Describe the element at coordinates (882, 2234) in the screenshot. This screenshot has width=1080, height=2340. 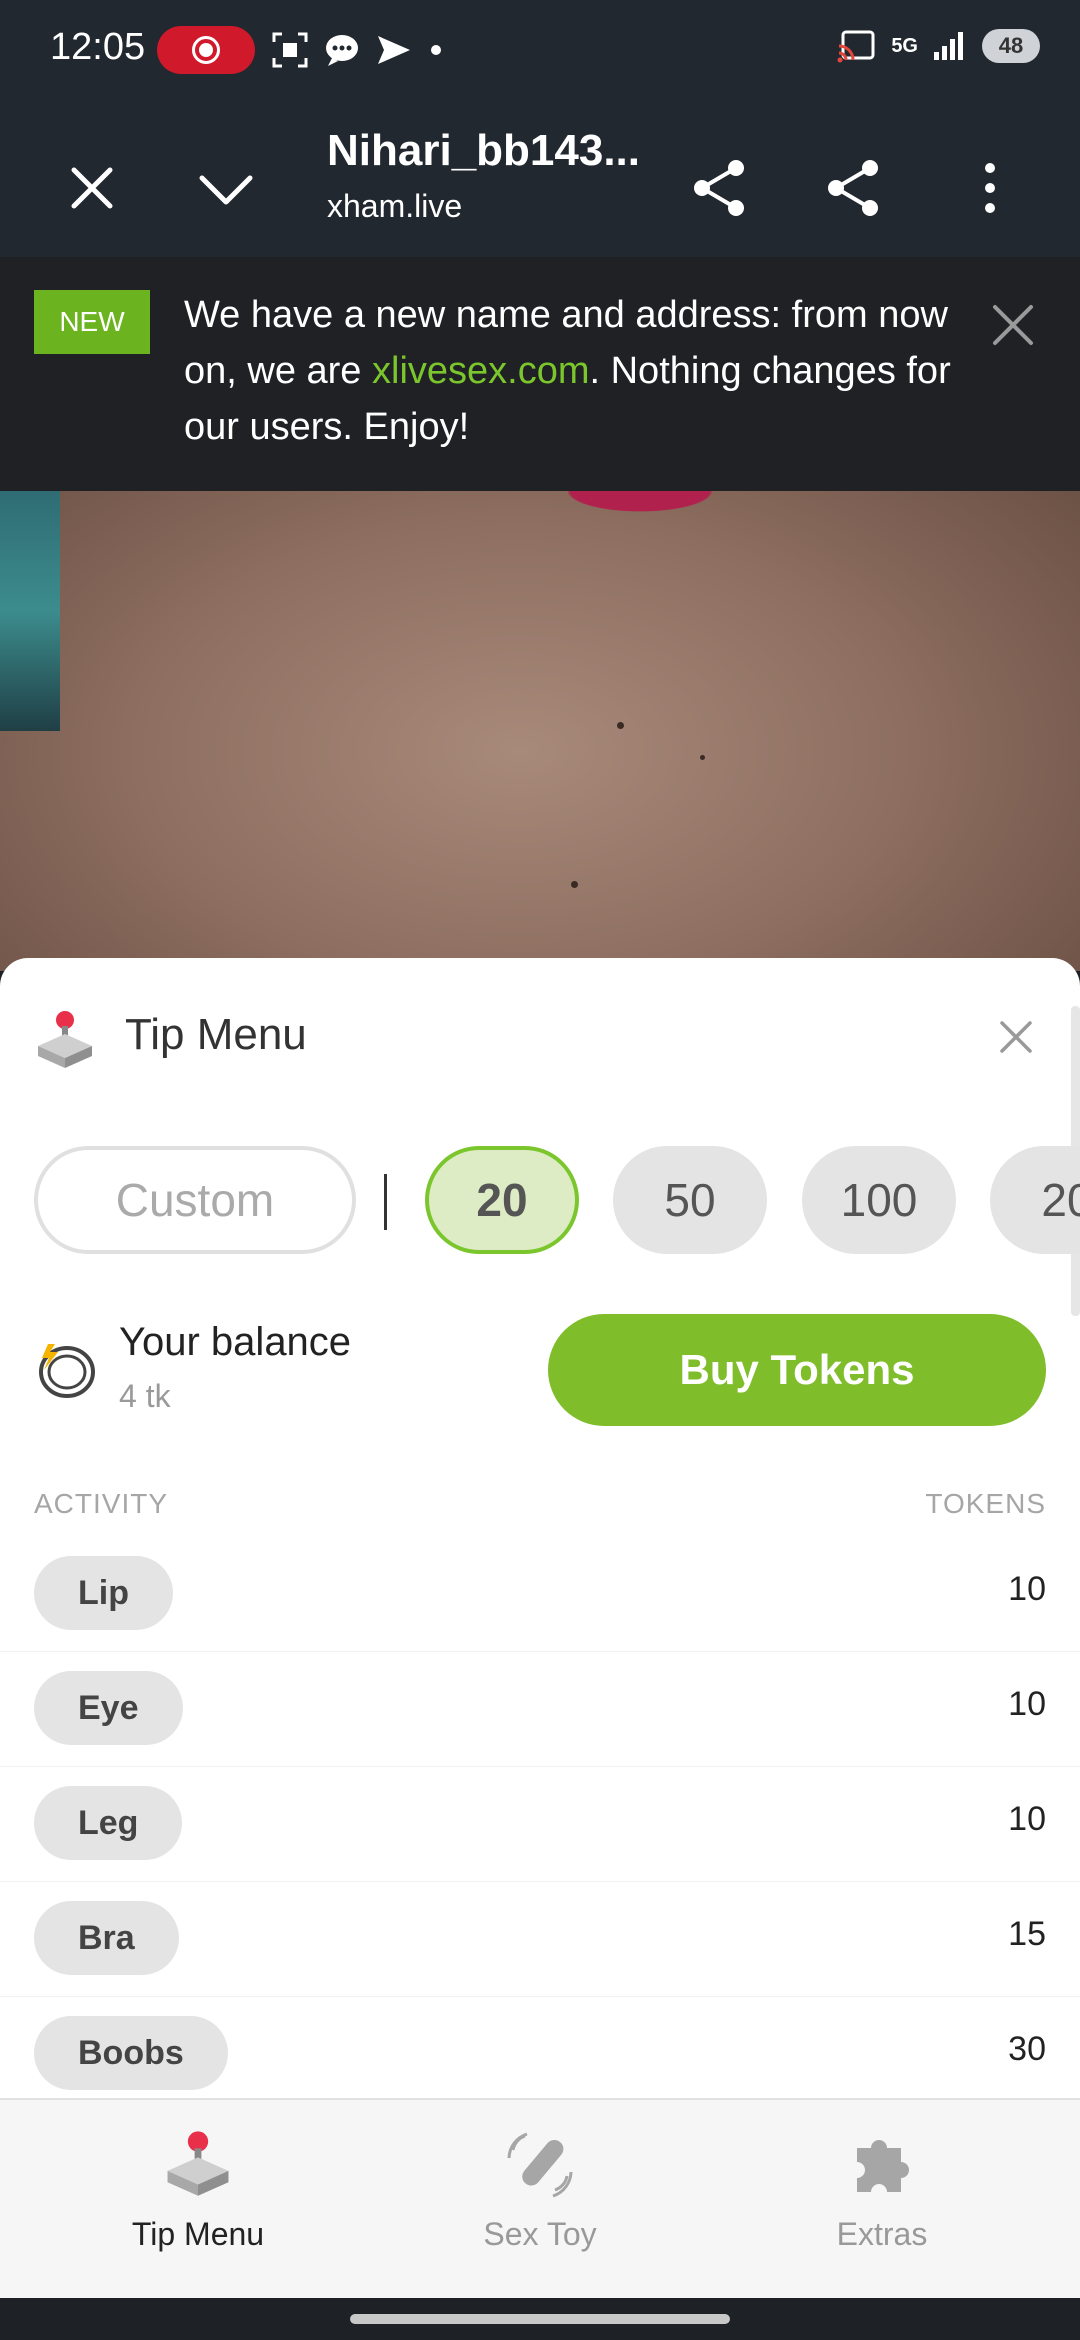
I see `nav-label: Extras` at that location.